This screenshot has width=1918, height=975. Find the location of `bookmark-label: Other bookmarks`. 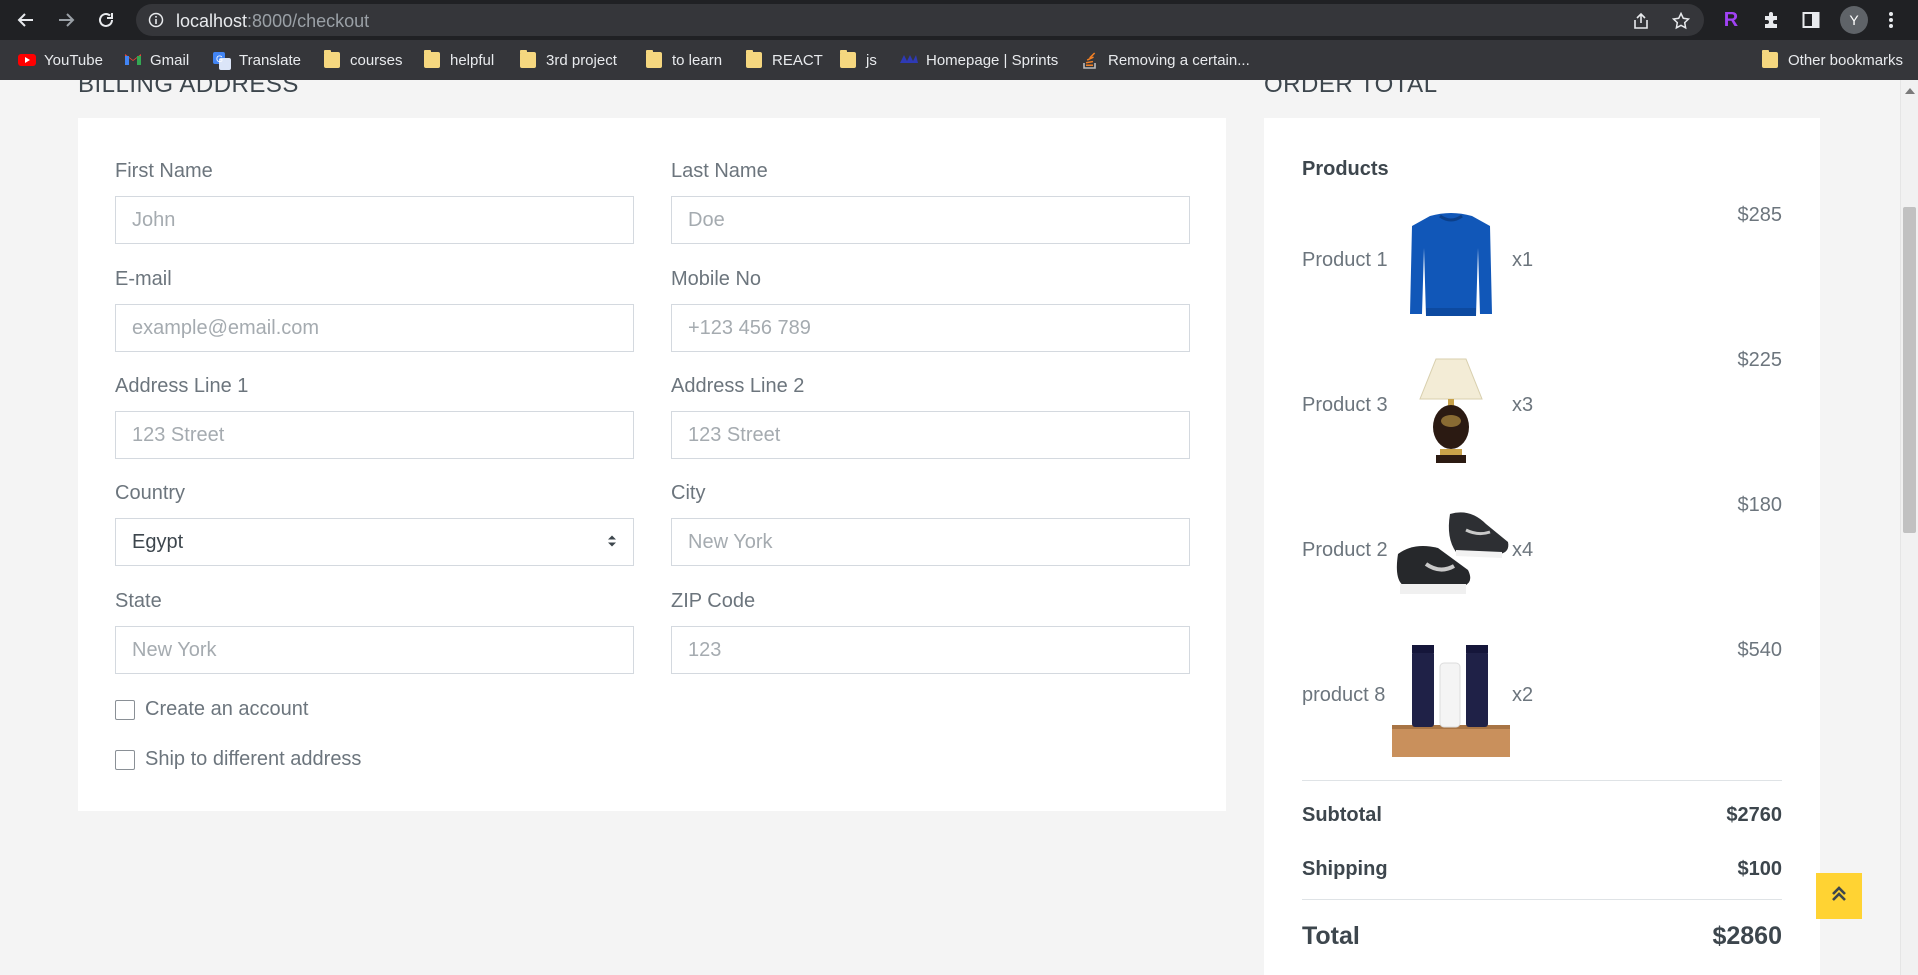

bookmark-label: Other bookmarks is located at coordinates (1846, 60).